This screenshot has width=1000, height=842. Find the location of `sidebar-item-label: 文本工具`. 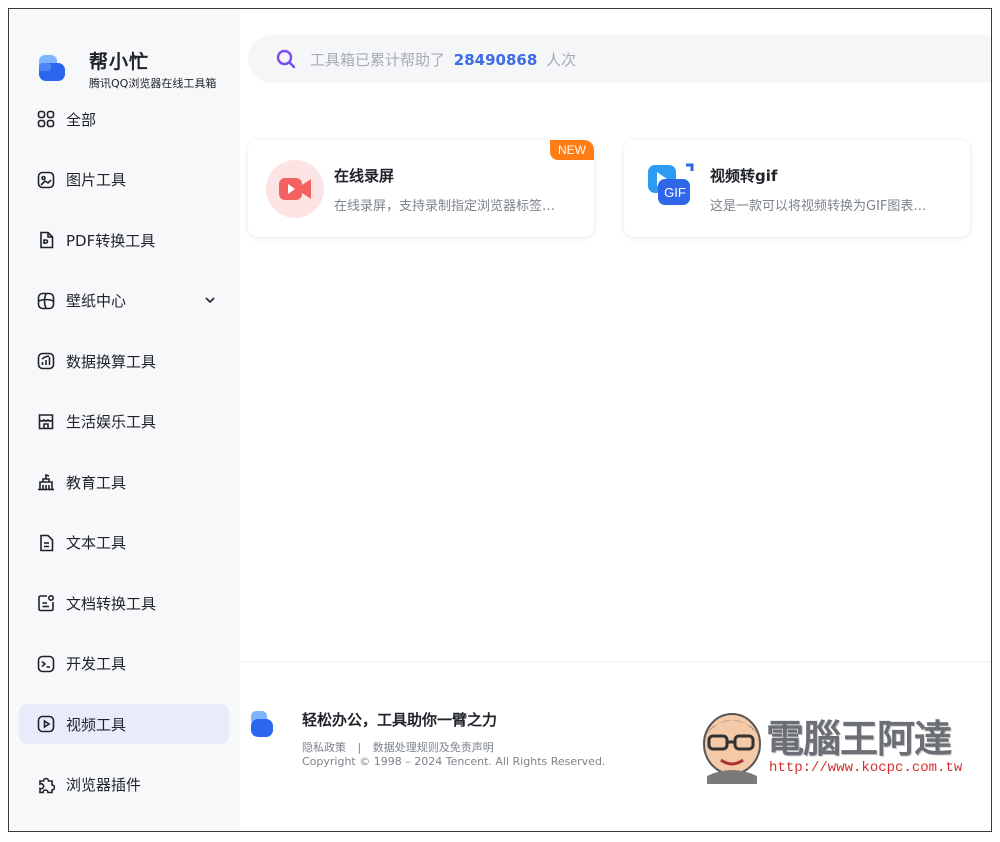

sidebar-item-label: 文本工具 is located at coordinates (96, 543).